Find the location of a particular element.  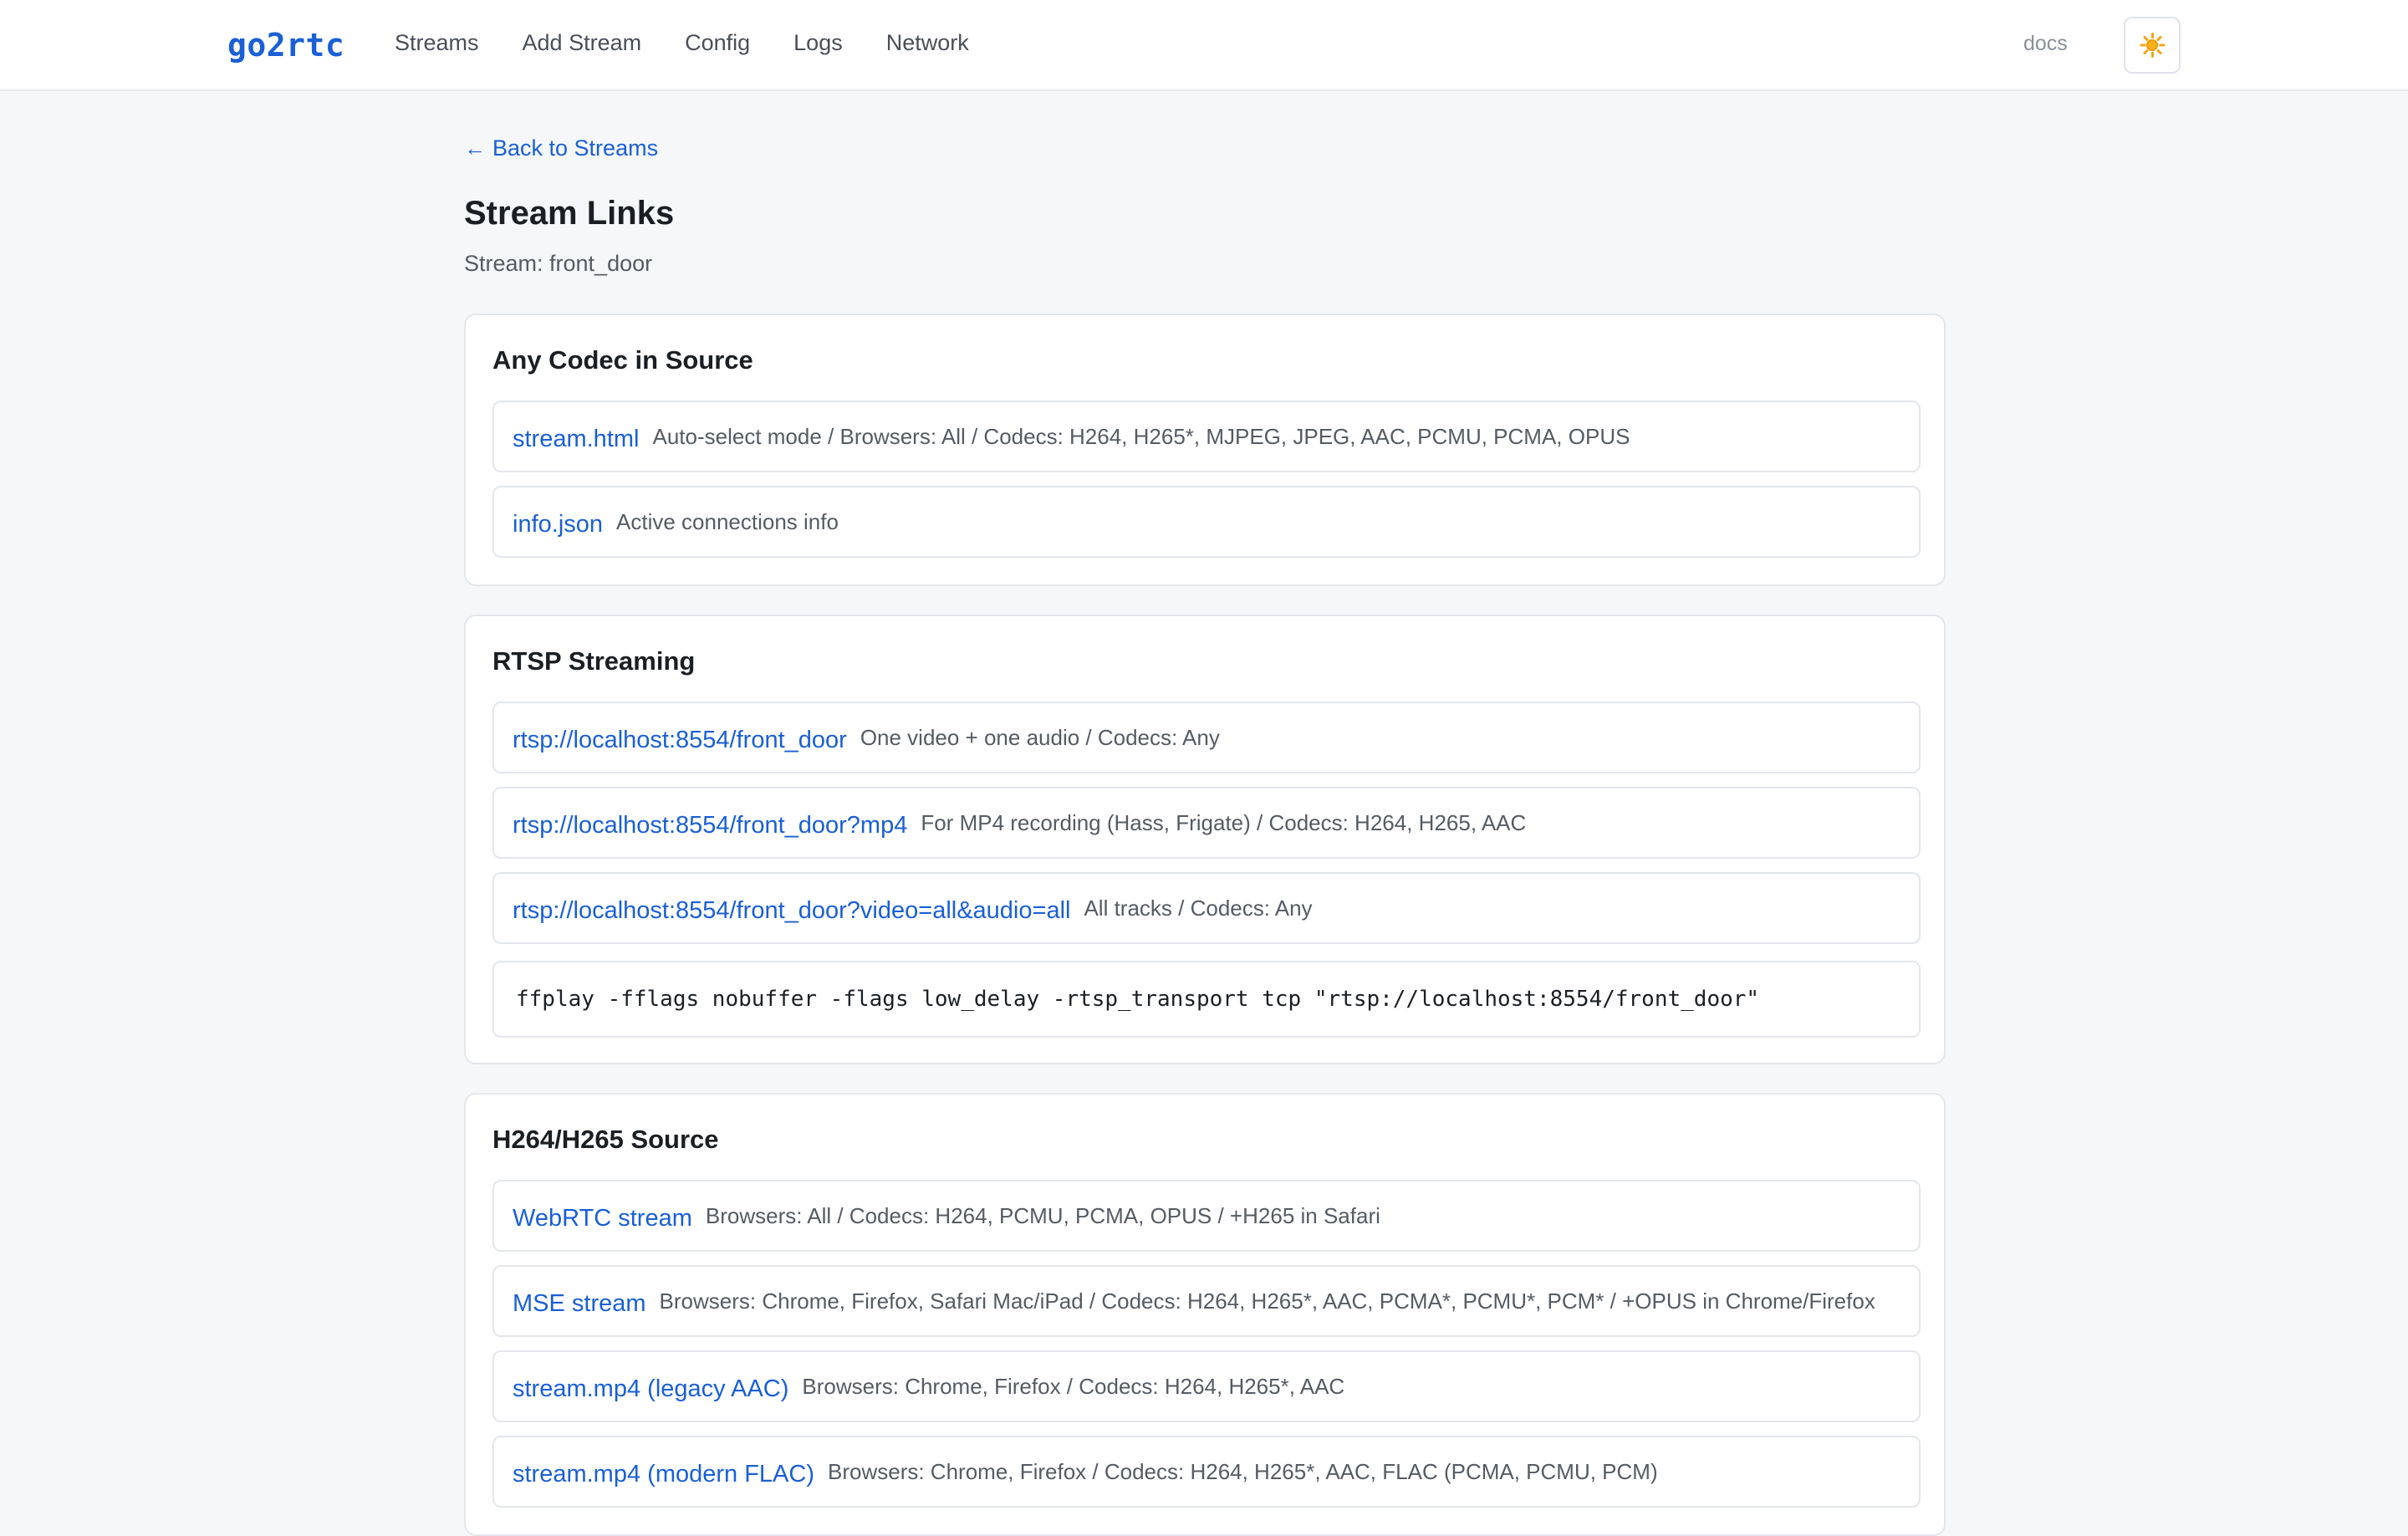

mse-stream-link: MSE stream is located at coordinates (579, 1304).